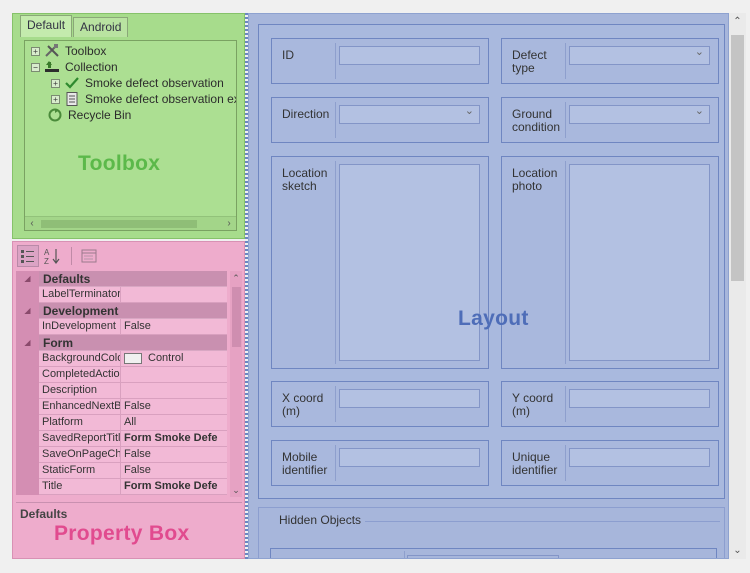 This screenshot has width=750, height=573. I want to click on field-x-coord: X coord (m), so click(380, 404).